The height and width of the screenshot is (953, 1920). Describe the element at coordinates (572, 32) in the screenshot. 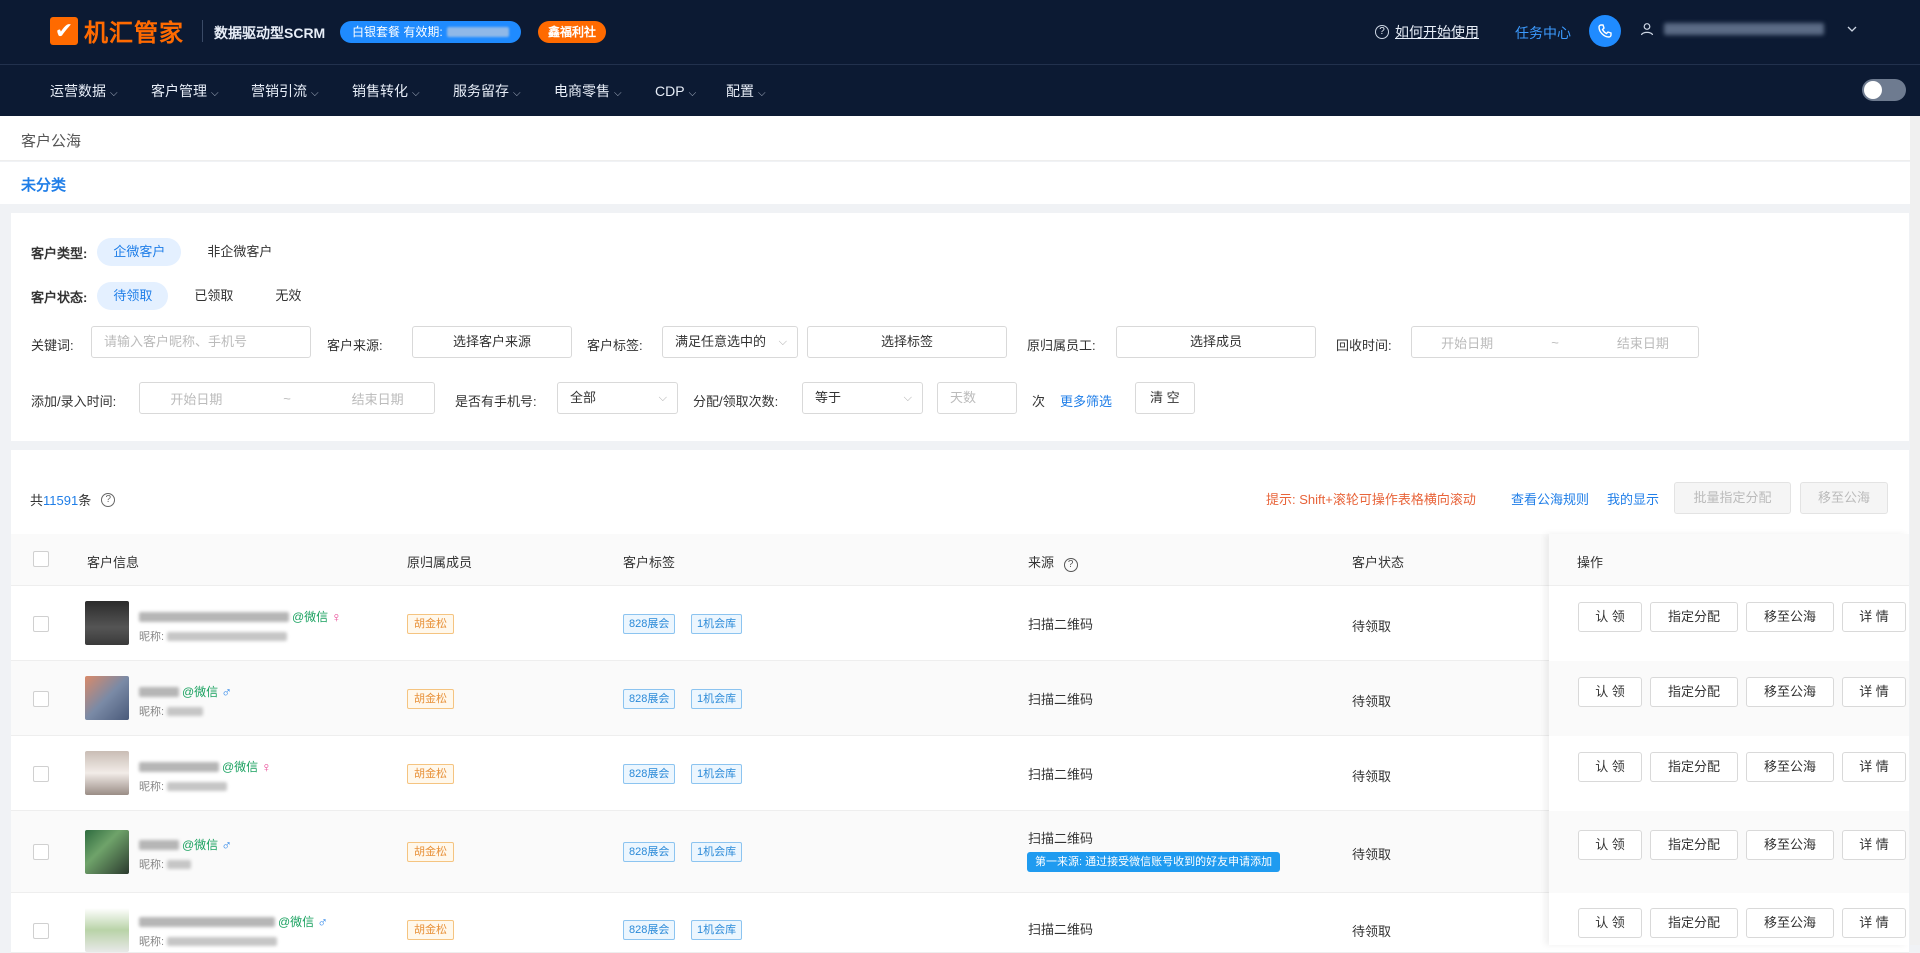

I see `welfare-badge: 鑫福利社` at that location.